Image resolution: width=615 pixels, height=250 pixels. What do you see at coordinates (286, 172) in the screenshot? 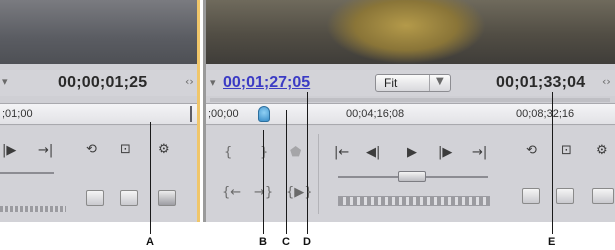
I see `callout-line-c` at bounding box center [286, 172].